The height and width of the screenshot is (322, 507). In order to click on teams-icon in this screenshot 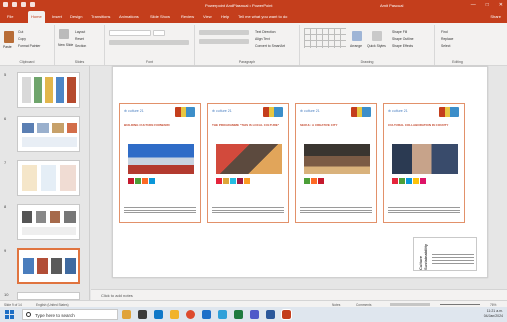, I will do `click(254, 314)`.